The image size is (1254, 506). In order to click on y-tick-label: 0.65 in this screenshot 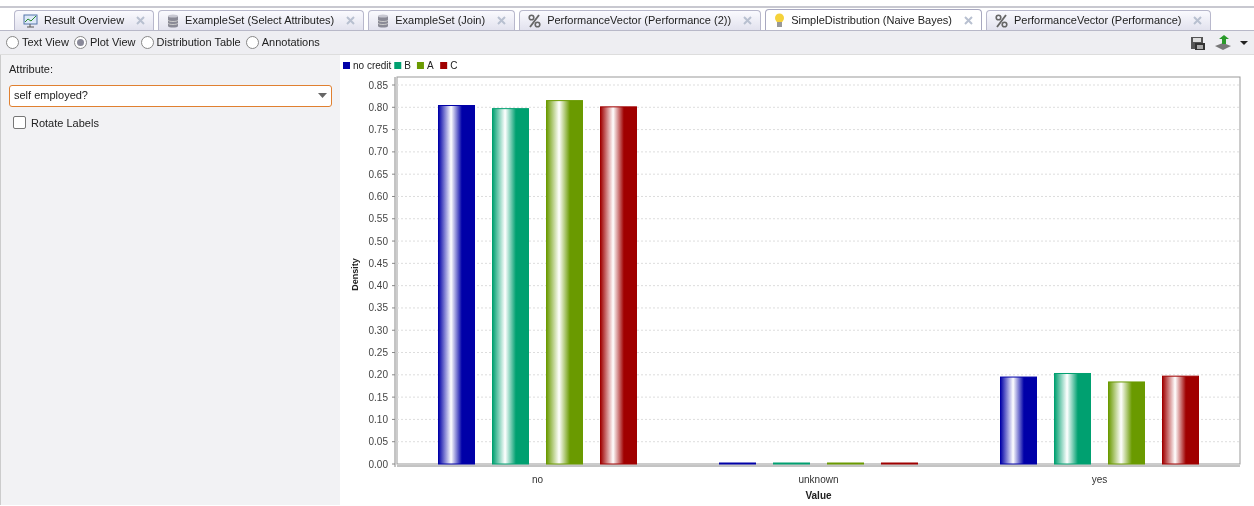, I will do `click(378, 174)`.